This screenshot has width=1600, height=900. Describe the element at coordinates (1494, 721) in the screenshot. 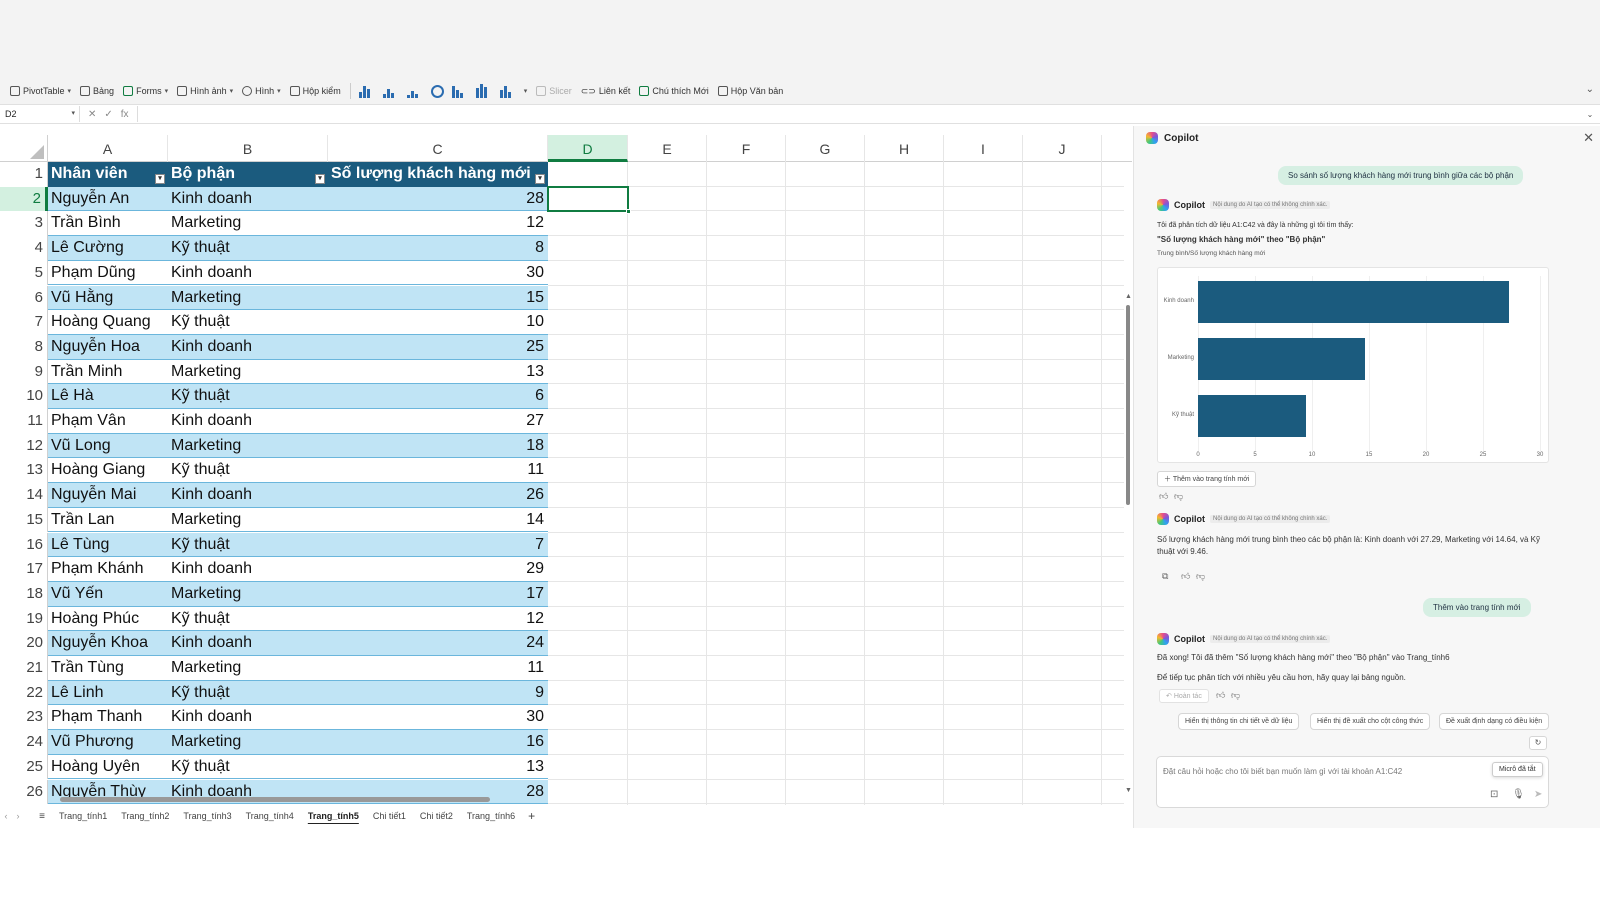

I see `suggestion-chip: Đề xuất định dạng có điều kiện` at that location.